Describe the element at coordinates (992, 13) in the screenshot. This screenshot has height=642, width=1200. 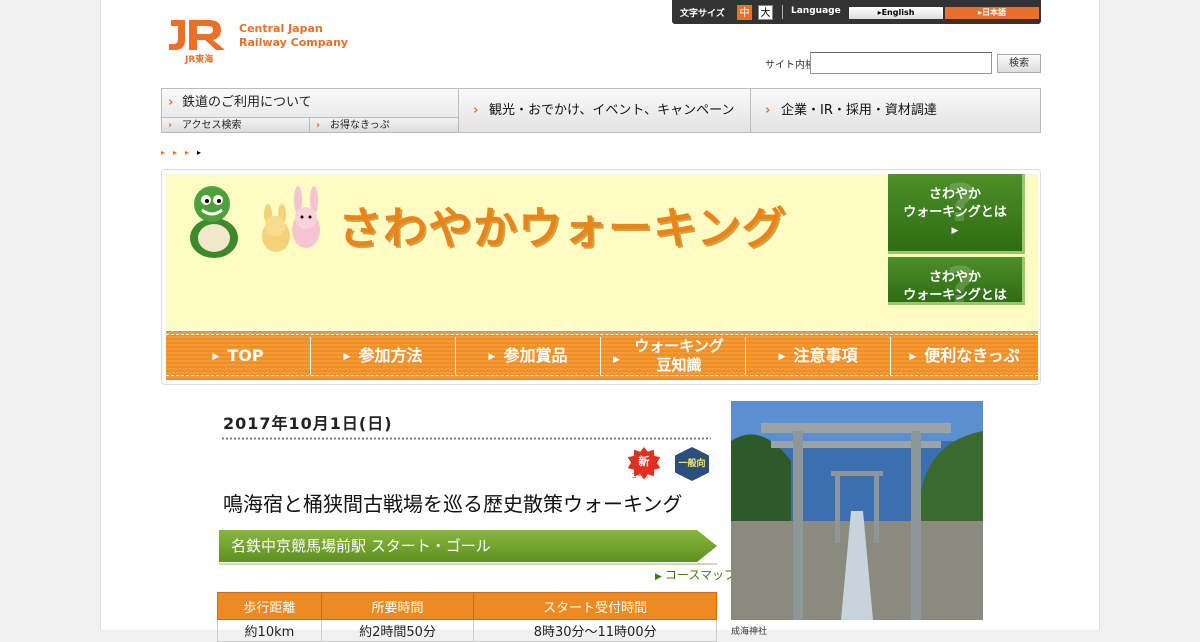
I see `japanese-button: ▸日本語` at that location.